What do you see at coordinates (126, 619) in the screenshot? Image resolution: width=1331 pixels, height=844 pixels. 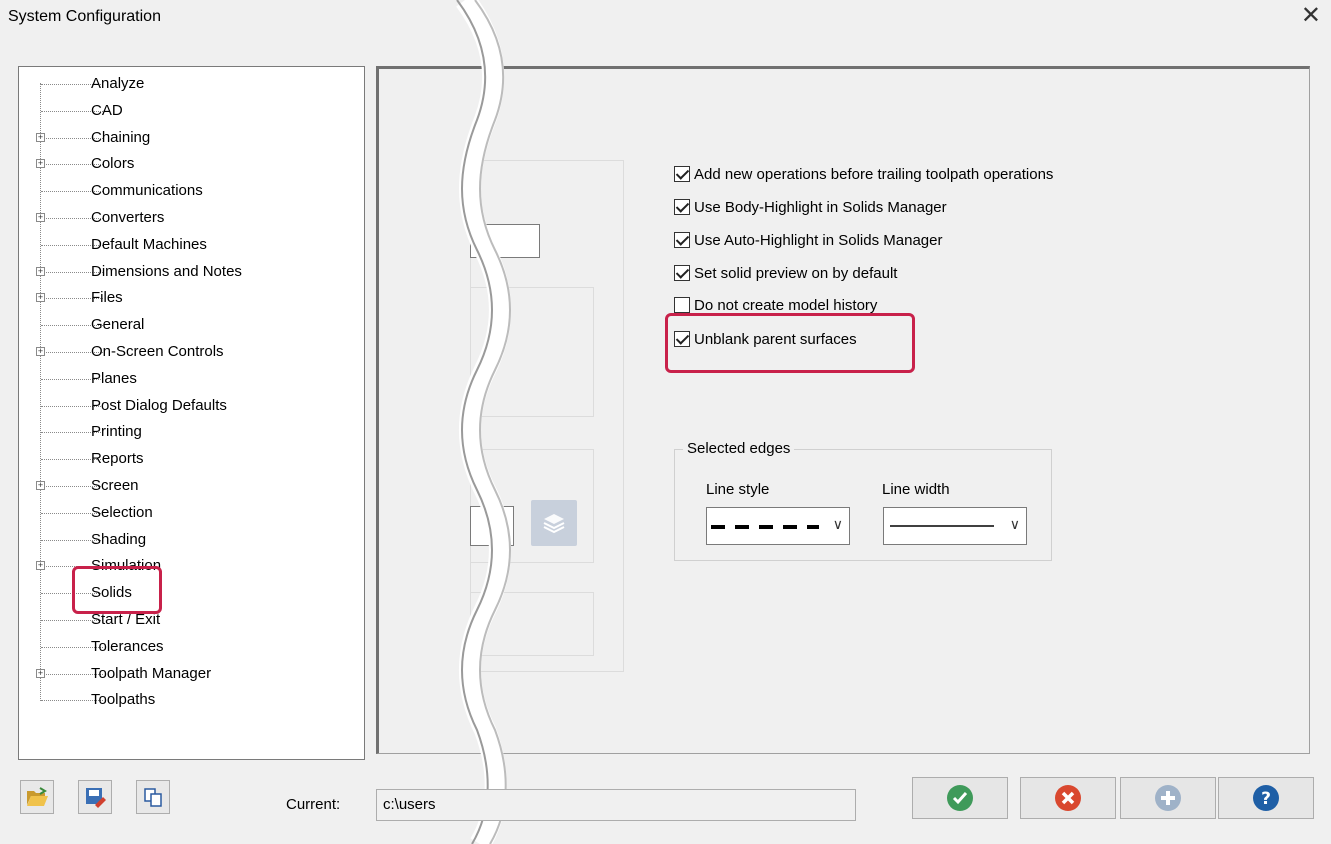 I see `tree-item-label: Start / Exit` at bounding box center [126, 619].